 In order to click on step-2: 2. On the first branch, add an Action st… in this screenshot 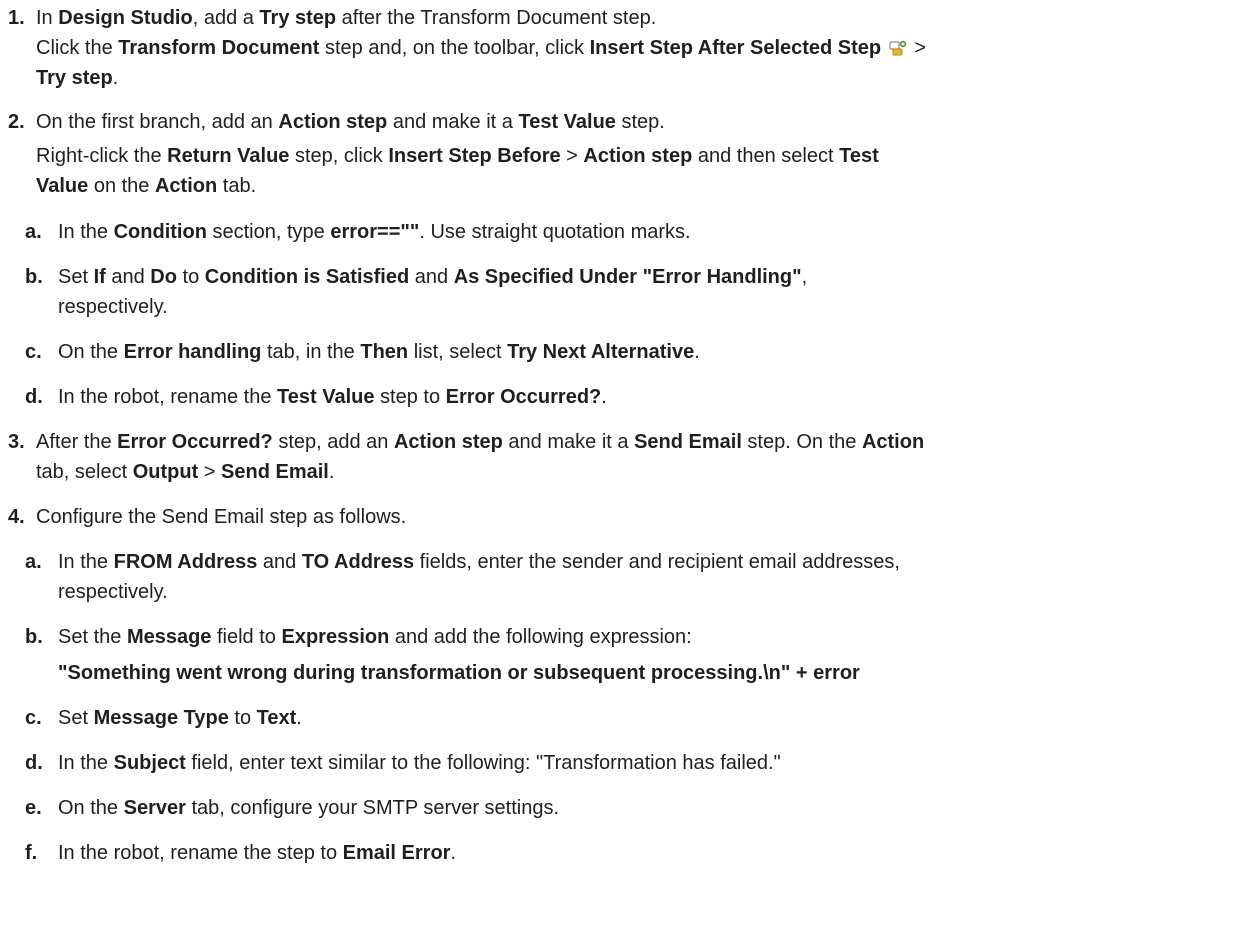, I will do `click(613, 154)`.